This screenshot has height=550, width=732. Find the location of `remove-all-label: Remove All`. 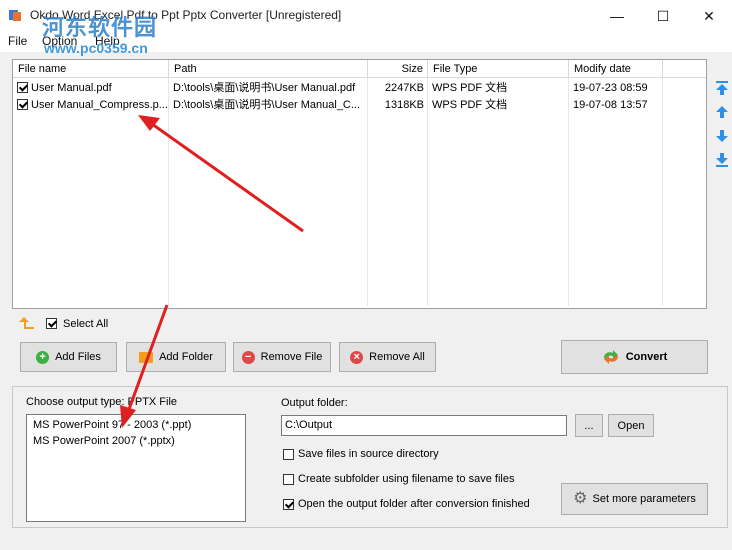

remove-all-label: Remove All is located at coordinates (397, 357).